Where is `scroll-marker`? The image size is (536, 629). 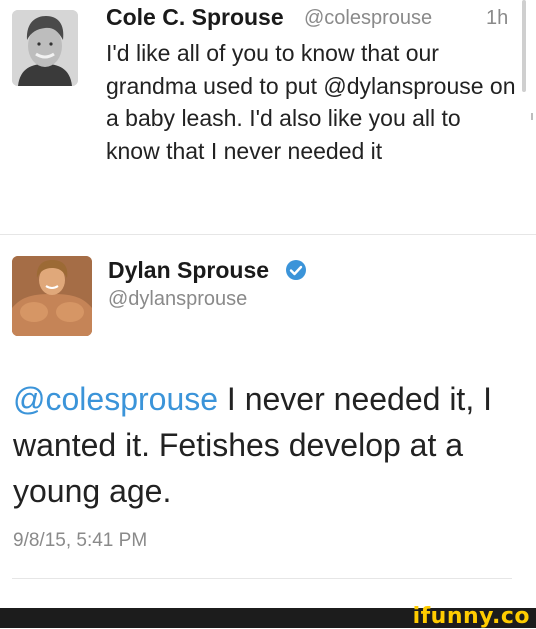
scroll-marker is located at coordinates (532, 116).